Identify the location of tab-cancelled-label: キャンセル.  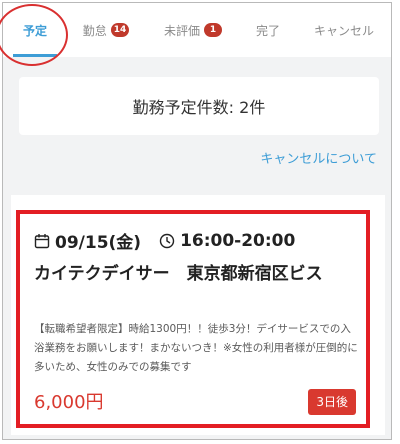
(343, 30).